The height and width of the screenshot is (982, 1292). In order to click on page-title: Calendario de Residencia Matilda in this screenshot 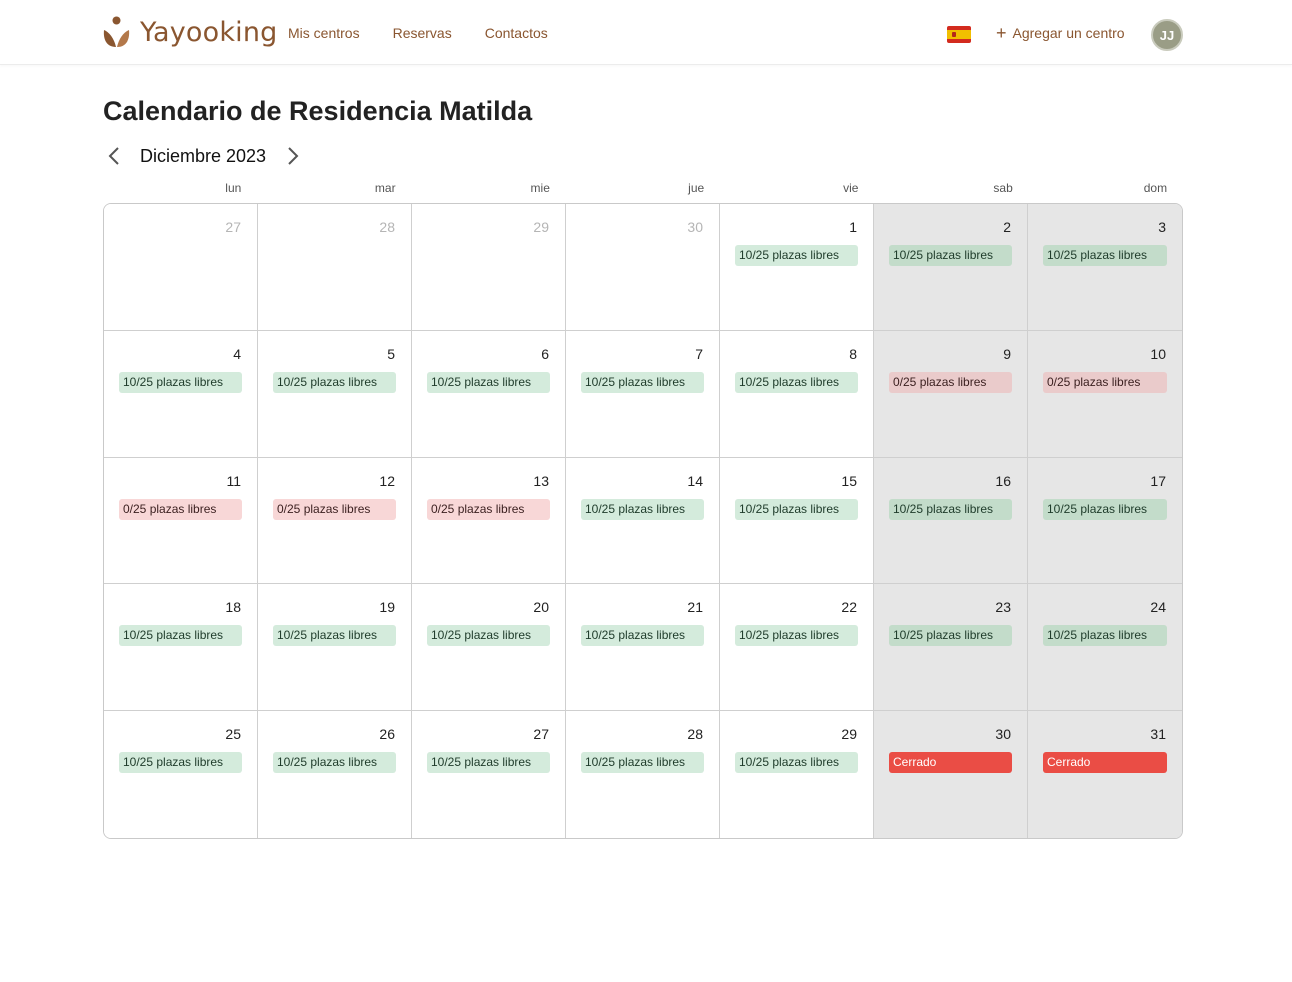, I will do `click(318, 111)`.